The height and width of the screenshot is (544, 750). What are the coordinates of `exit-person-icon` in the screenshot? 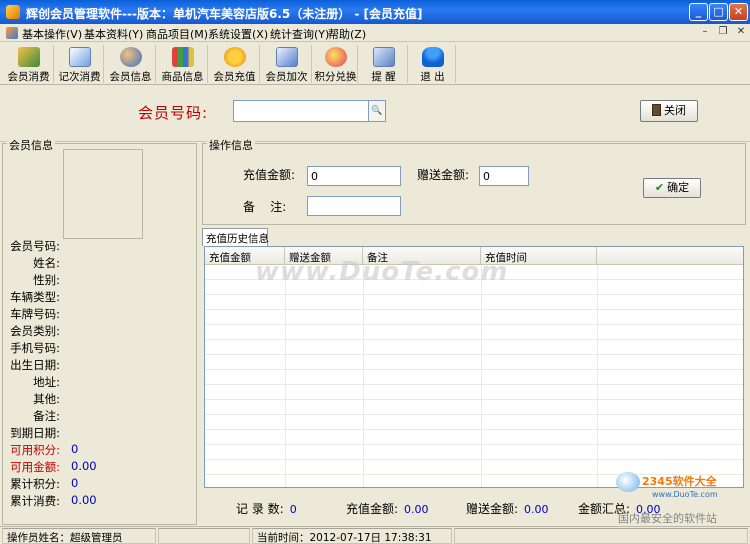 It's located at (432, 57).